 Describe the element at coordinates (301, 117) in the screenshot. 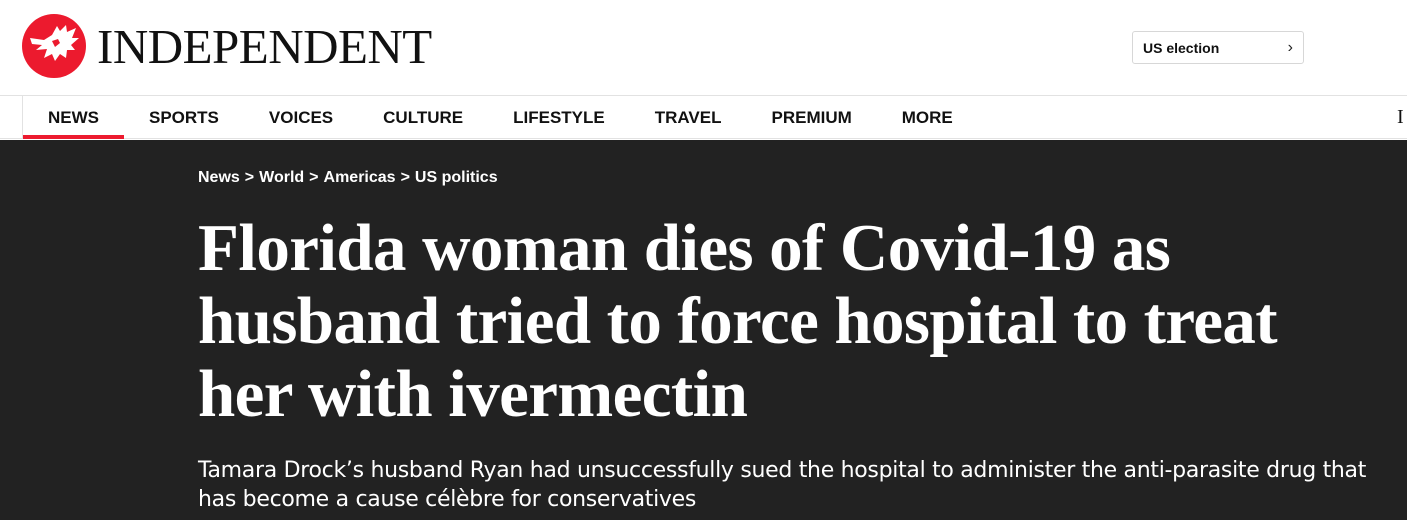

I see `nav-item-voices: VOICES` at that location.